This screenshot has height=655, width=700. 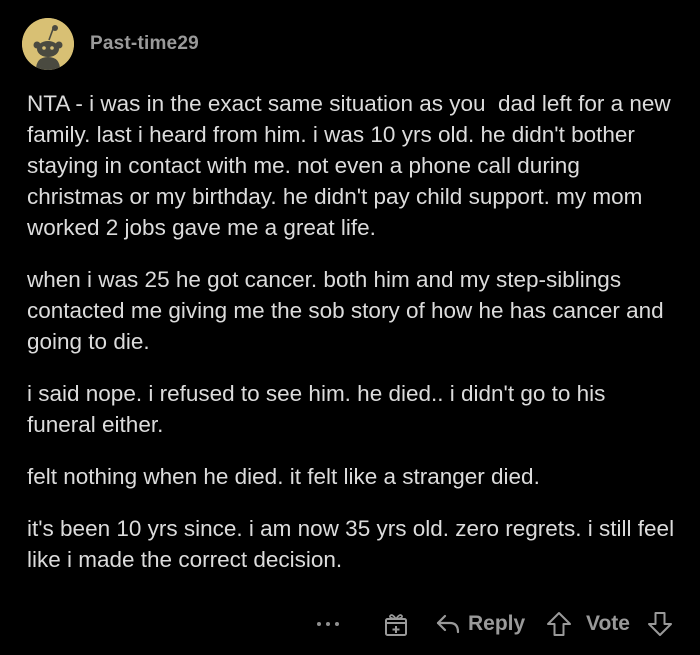 What do you see at coordinates (144, 44) in the screenshot?
I see `username: Past-time29` at bounding box center [144, 44].